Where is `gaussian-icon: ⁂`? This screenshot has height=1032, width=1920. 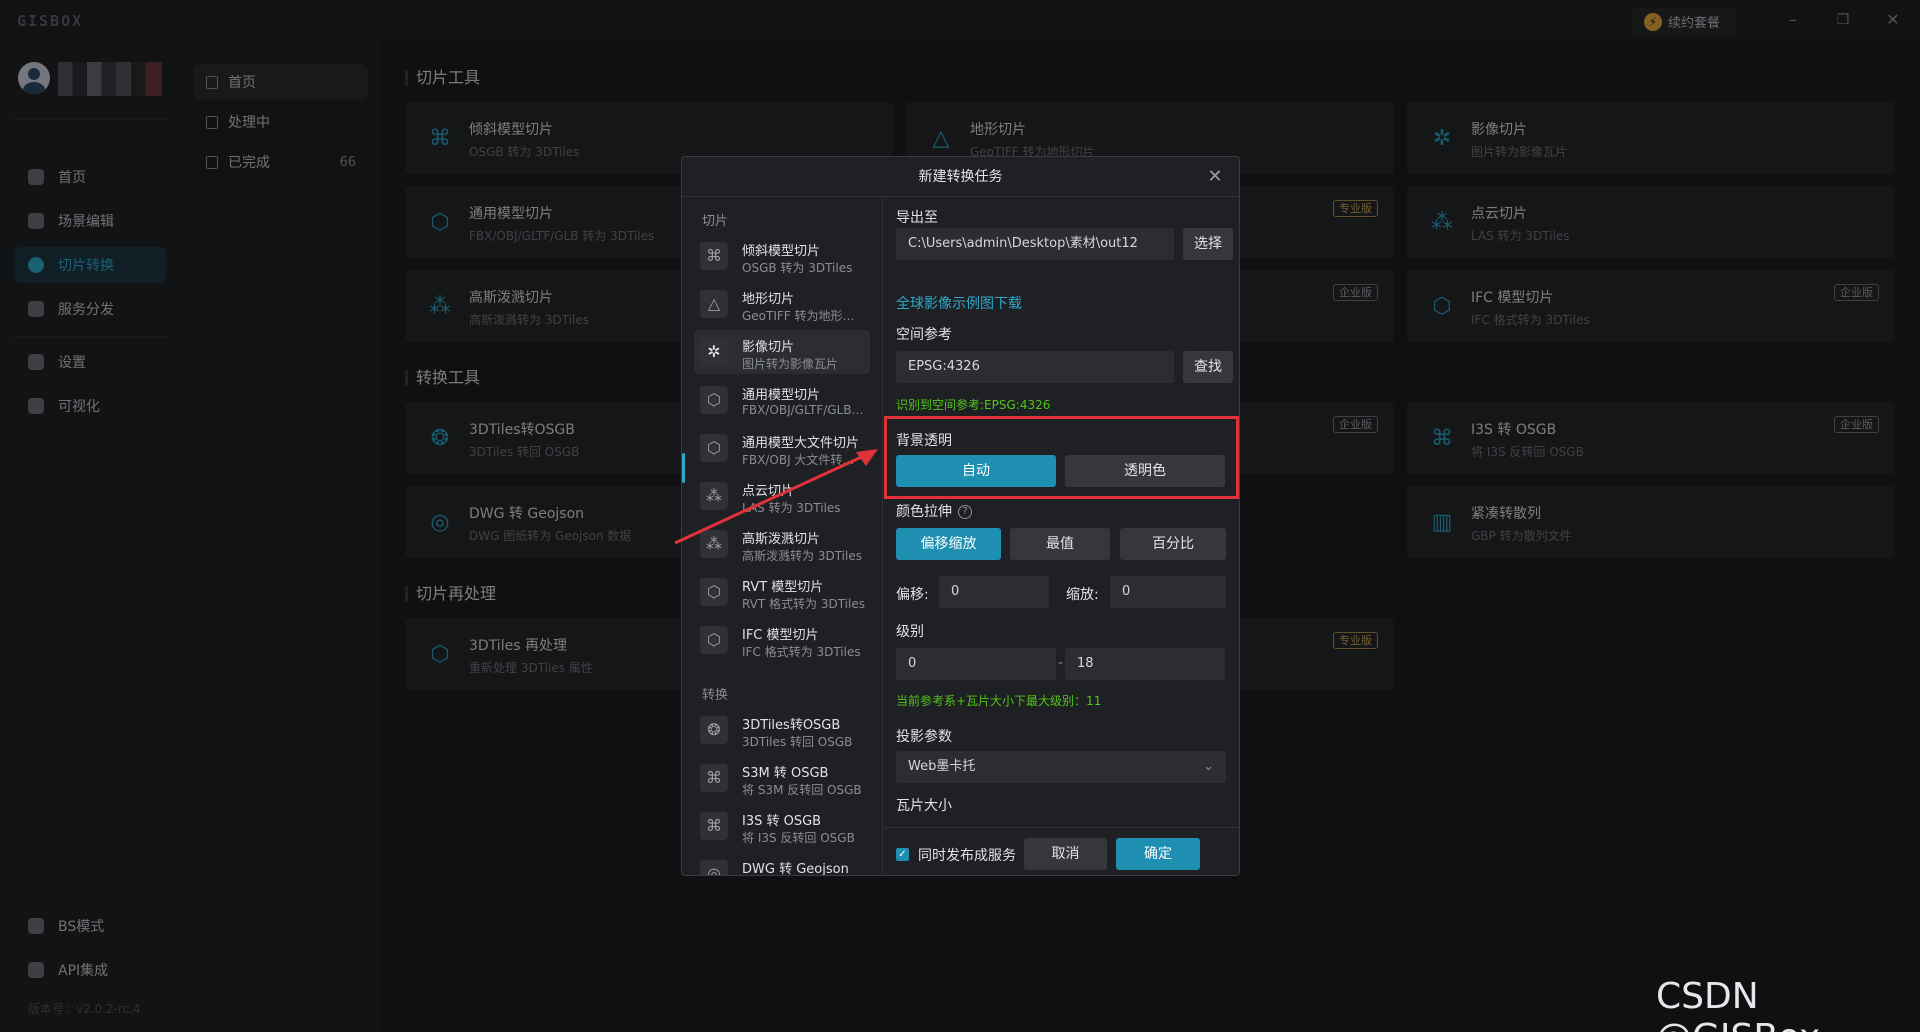 gaussian-icon: ⁂ is located at coordinates (714, 544).